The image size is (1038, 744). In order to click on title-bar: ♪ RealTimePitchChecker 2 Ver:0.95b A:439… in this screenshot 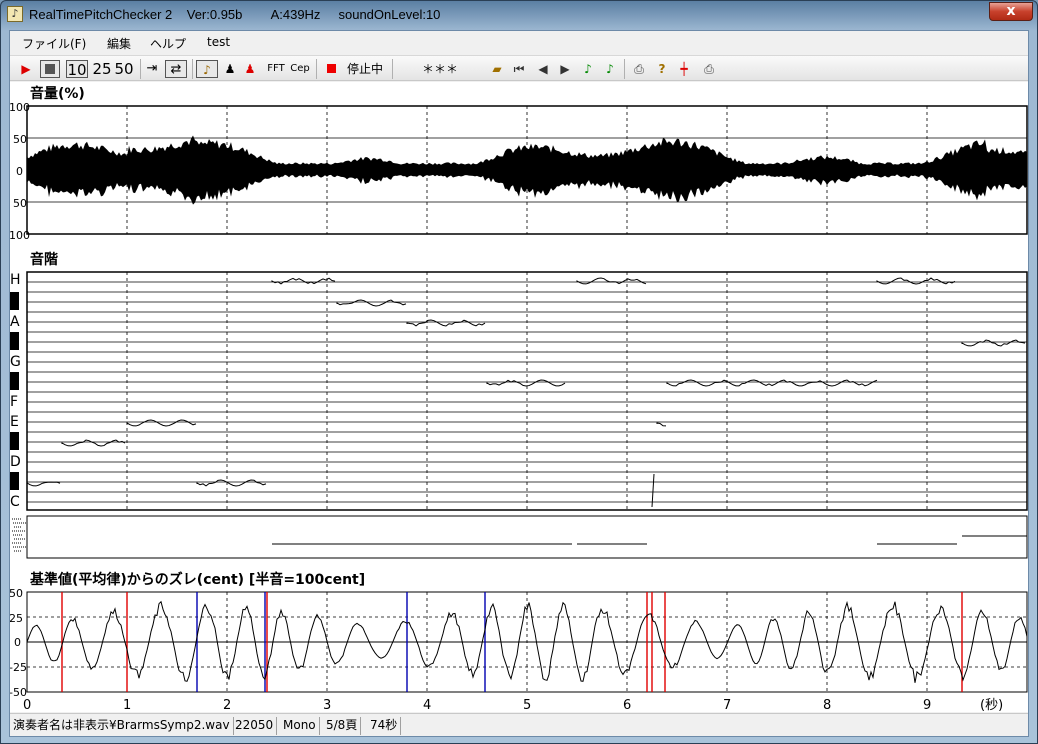, I will do `click(519, 15)`.